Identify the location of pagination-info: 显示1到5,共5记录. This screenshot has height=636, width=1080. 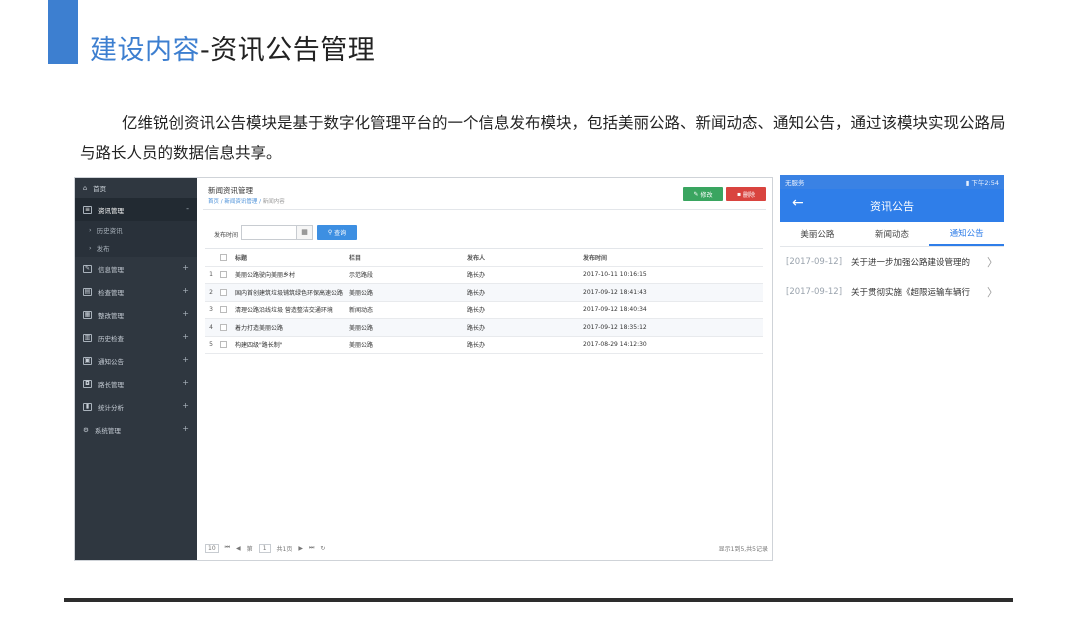
(743, 549).